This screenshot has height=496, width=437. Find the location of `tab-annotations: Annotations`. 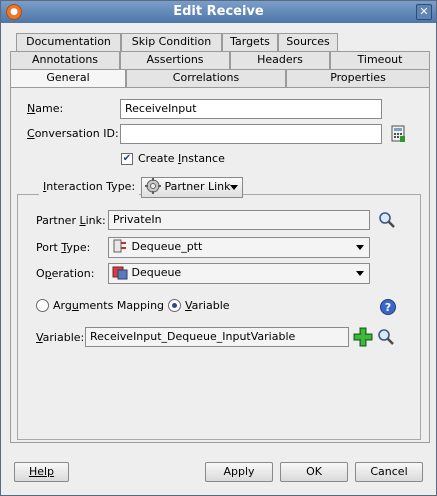

tab-annotations: Annotations is located at coordinates (65, 60).